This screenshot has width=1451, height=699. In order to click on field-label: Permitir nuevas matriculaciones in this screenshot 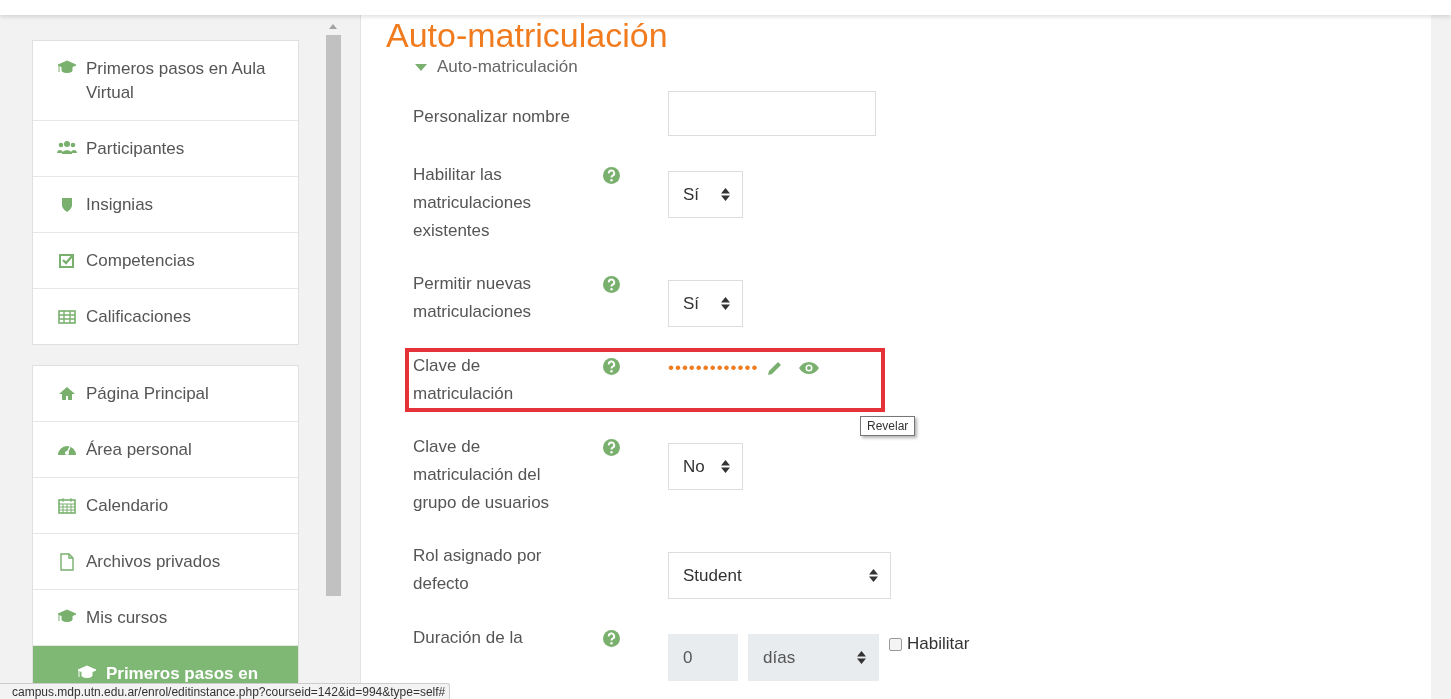, I will do `click(473, 298)`.